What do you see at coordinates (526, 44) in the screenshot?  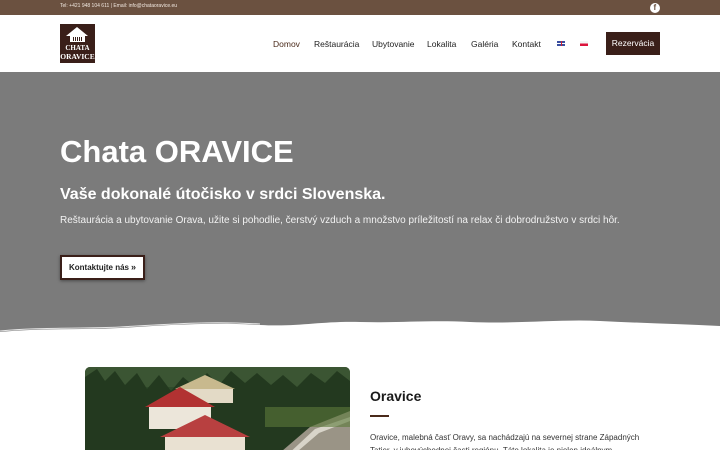 I see `nav-item-kontakt: Kontakt` at bounding box center [526, 44].